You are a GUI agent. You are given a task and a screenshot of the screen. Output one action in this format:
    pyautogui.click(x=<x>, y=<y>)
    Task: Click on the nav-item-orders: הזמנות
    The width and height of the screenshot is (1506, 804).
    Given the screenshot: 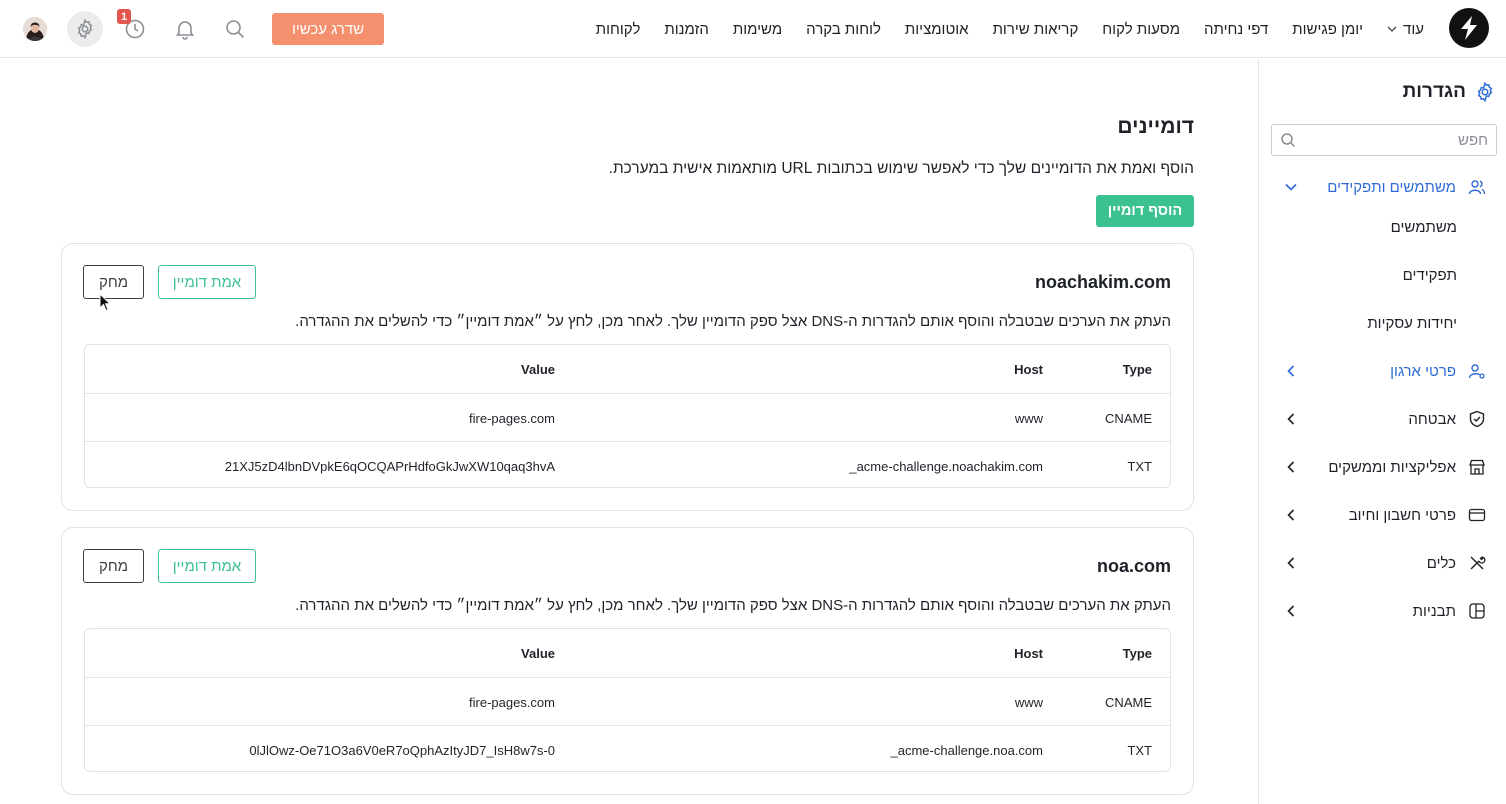 What is the action you would take?
    pyautogui.click(x=686, y=29)
    